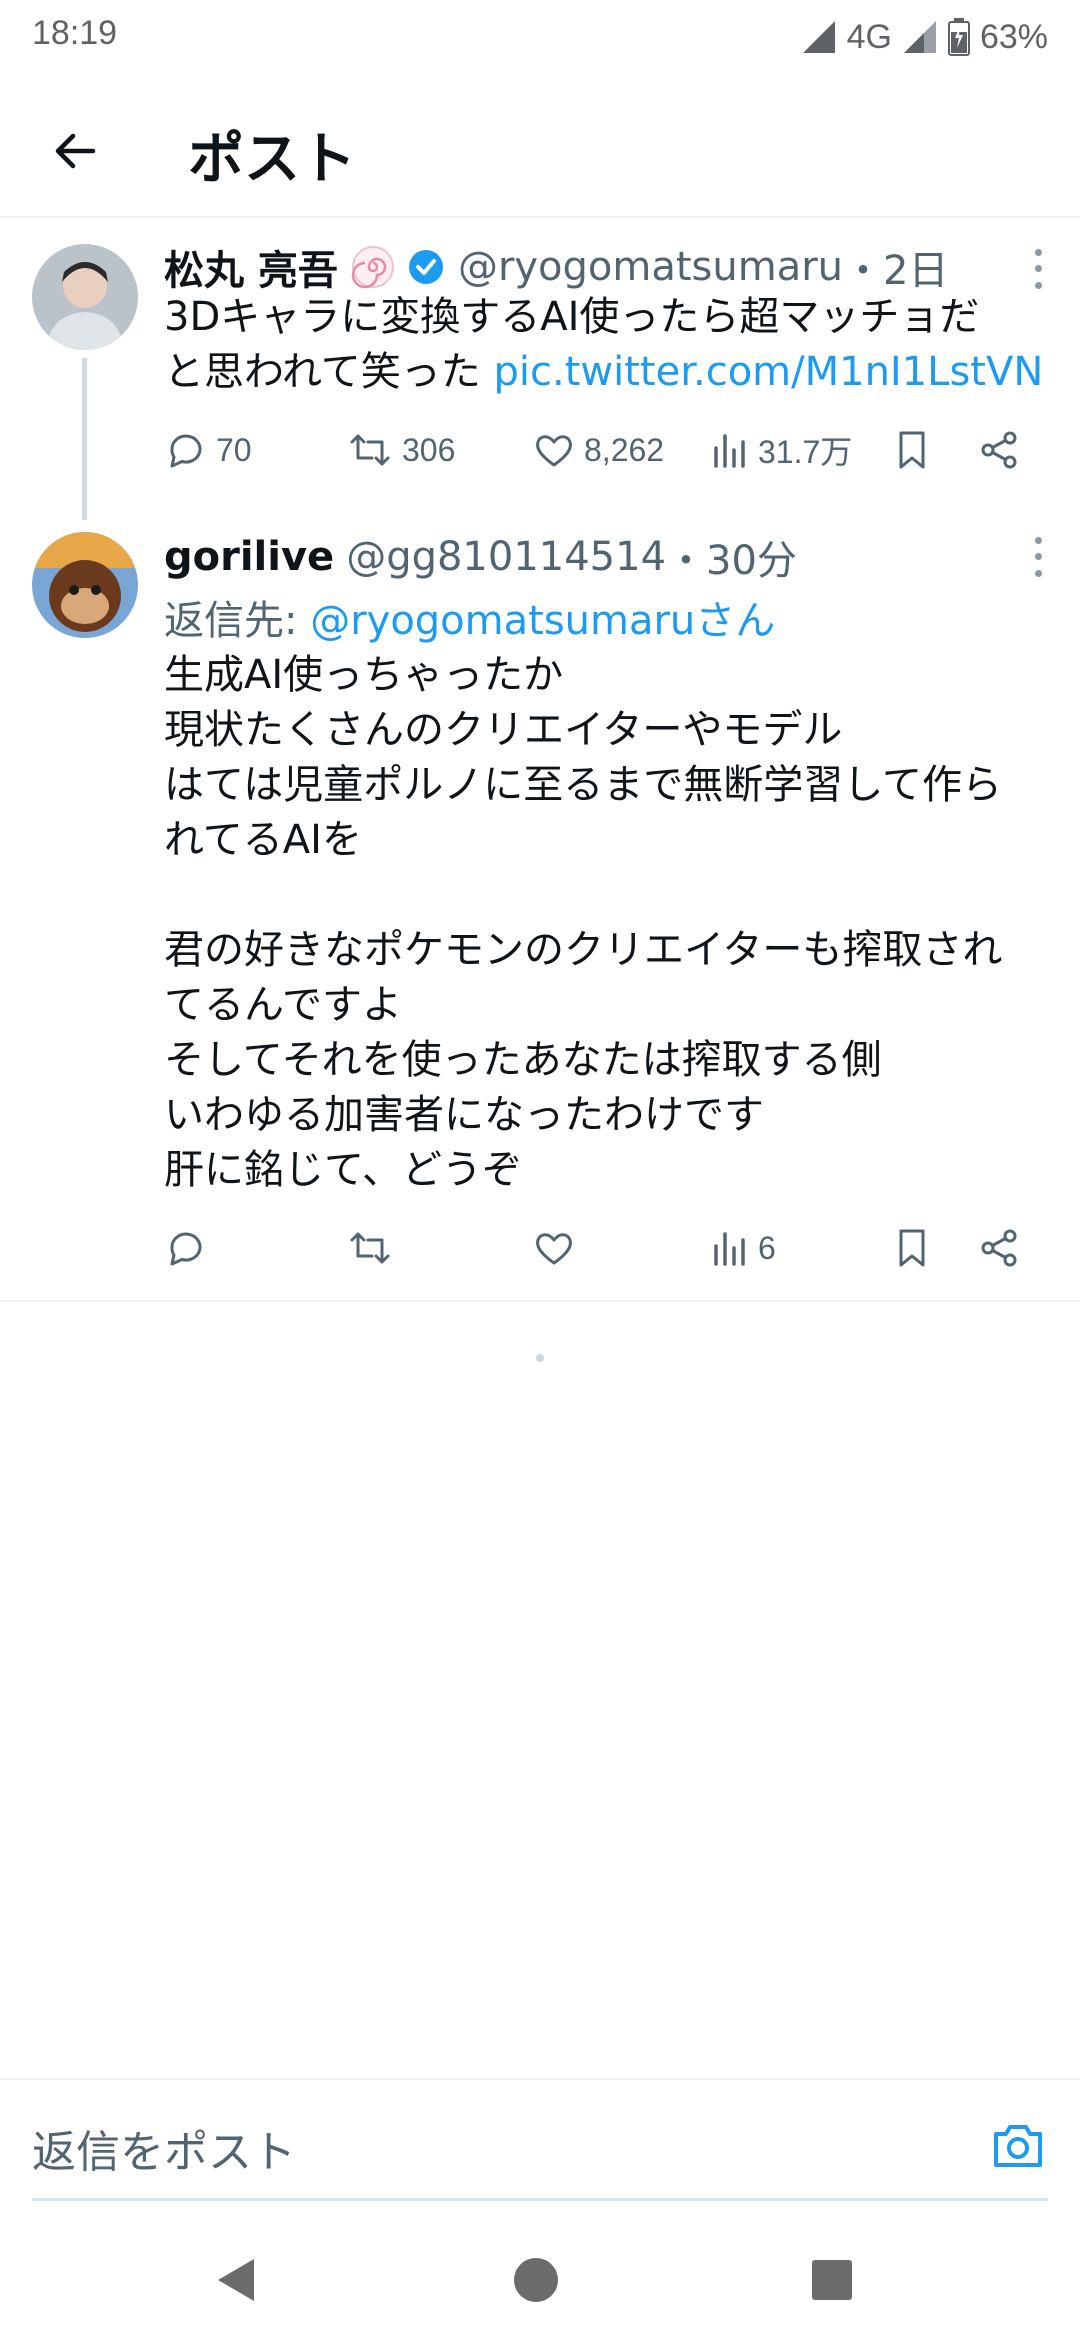 The width and height of the screenshot is (1080, 2340). I want to click on views-button: 31.7万, so click(781, 450).